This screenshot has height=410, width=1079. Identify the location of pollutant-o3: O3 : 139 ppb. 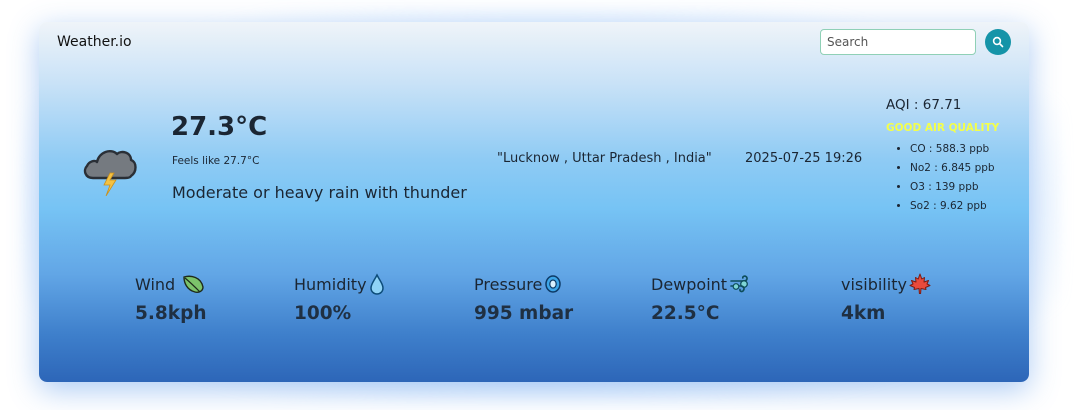
(952, 187).